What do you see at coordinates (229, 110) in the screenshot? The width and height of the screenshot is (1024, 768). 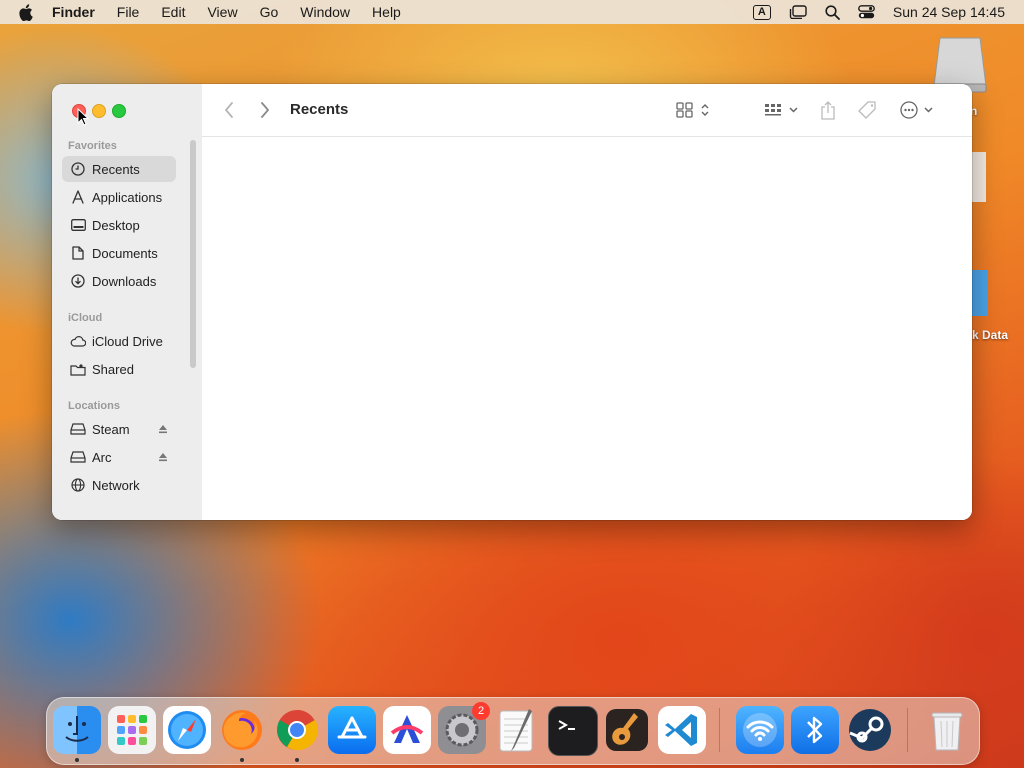 I see `back-button` at bounding box center [229, 110].